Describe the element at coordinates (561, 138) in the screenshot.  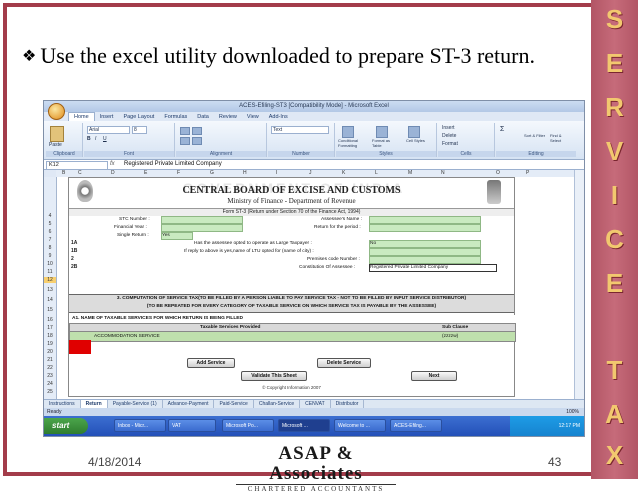
I see `find-select-button: Find & Select` at that location.